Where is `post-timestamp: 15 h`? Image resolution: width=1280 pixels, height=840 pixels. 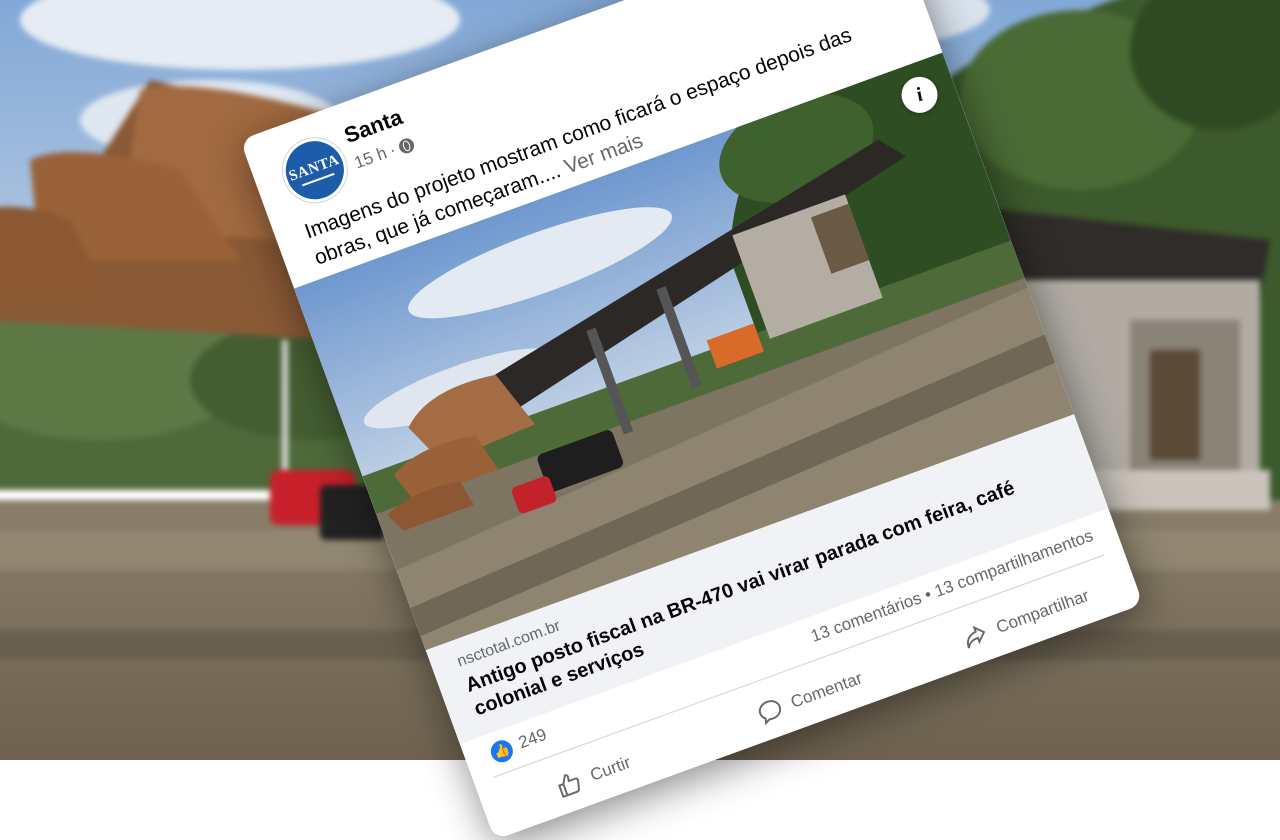 post-timestamp: 15 h is located at coordinates (371, 158).